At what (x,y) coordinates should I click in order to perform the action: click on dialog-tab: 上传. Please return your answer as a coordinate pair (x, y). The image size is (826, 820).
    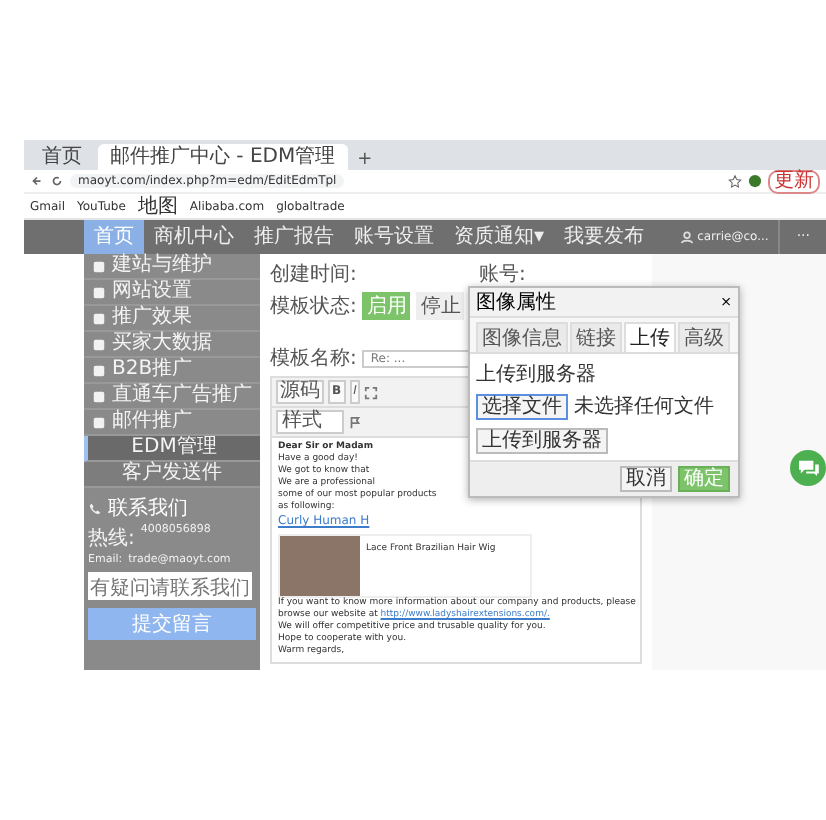
    Looking at the image, I should click on (650, 337).